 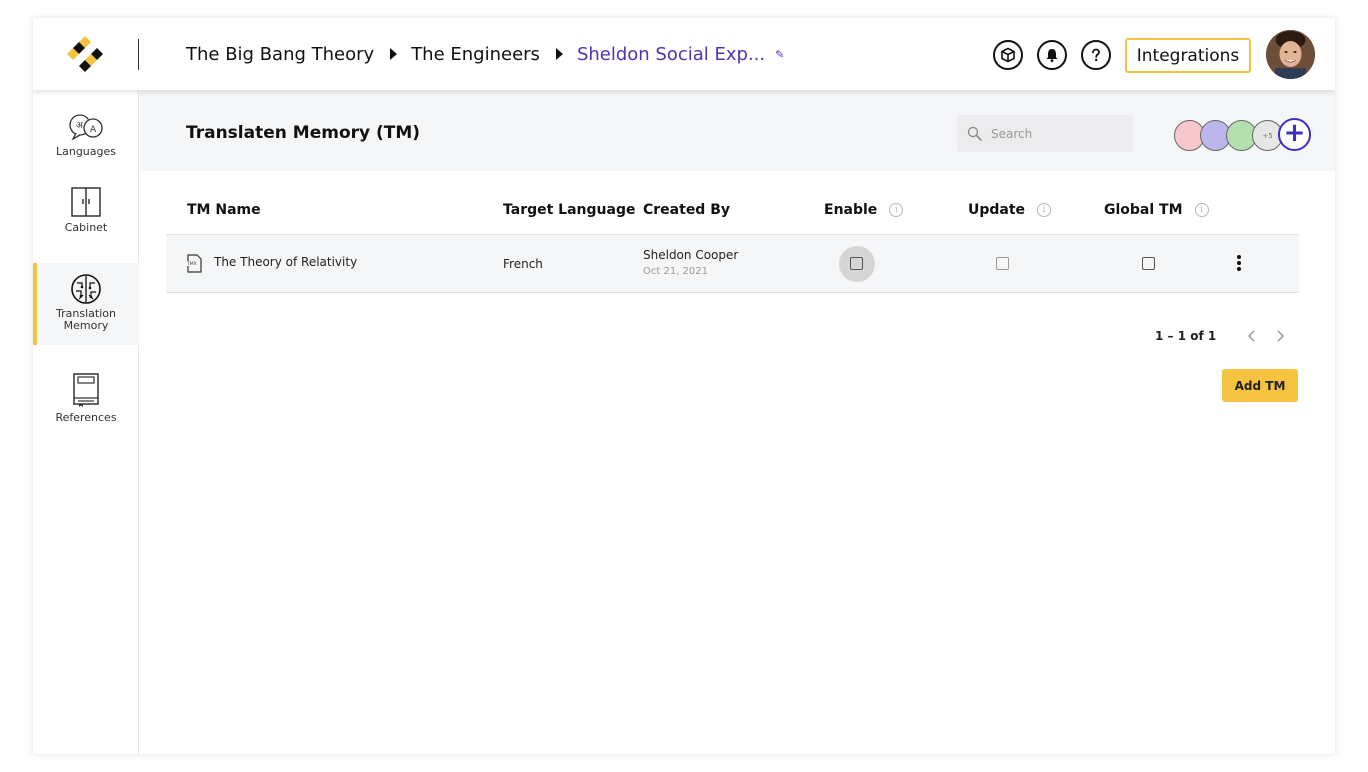 What do you see at coordinates (1252, 336) in the screenshot?
I see `chevron-left-icon` at bounding box center [1252, 336].